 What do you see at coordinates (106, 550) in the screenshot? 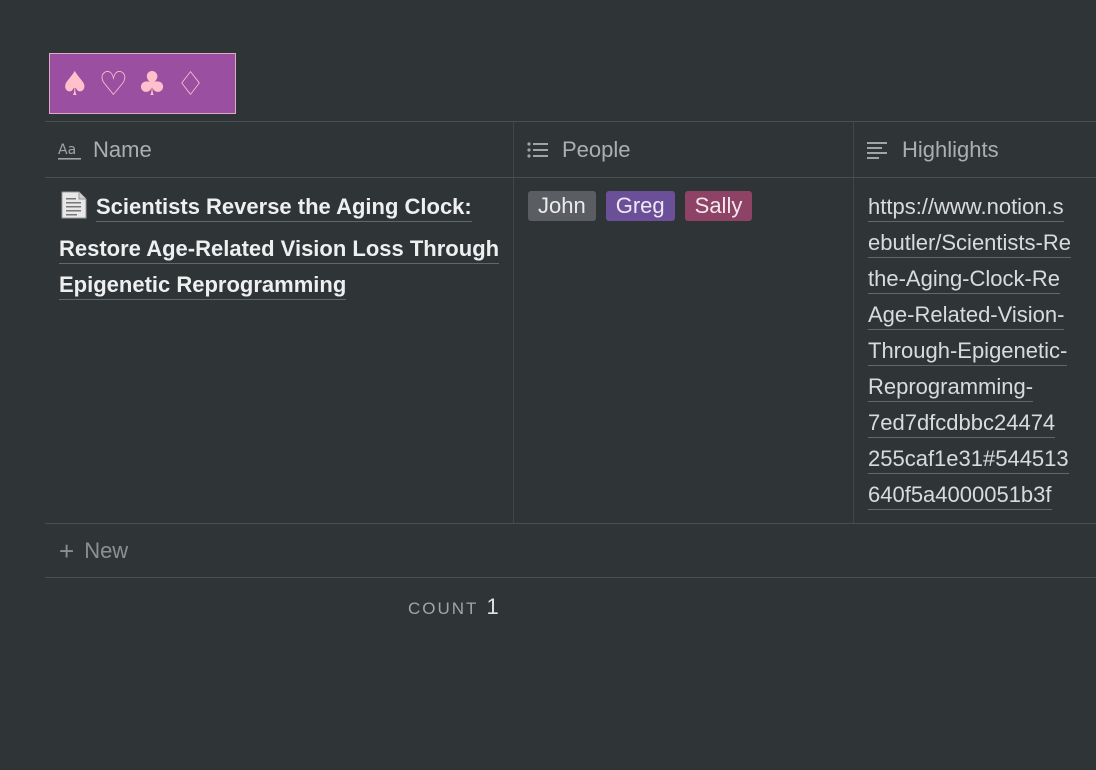
I see `new-label: New` at bounding box center [106, 550].